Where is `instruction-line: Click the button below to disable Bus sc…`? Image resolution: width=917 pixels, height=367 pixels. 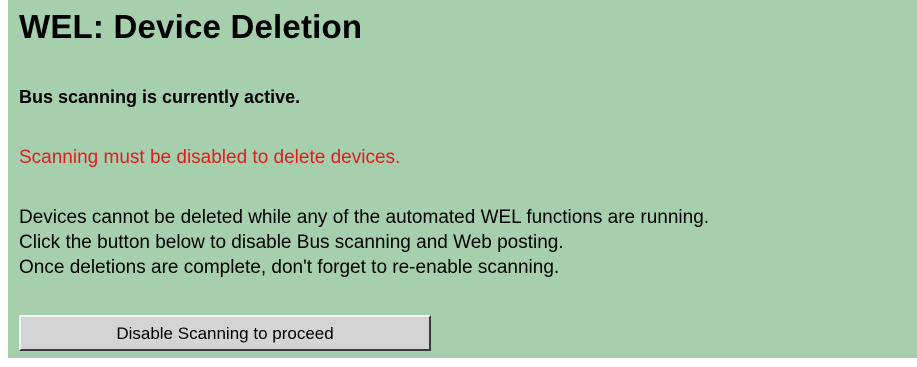 instruction-line: Click the button below to disable Bus sc… is located at coordinates (291, 242).